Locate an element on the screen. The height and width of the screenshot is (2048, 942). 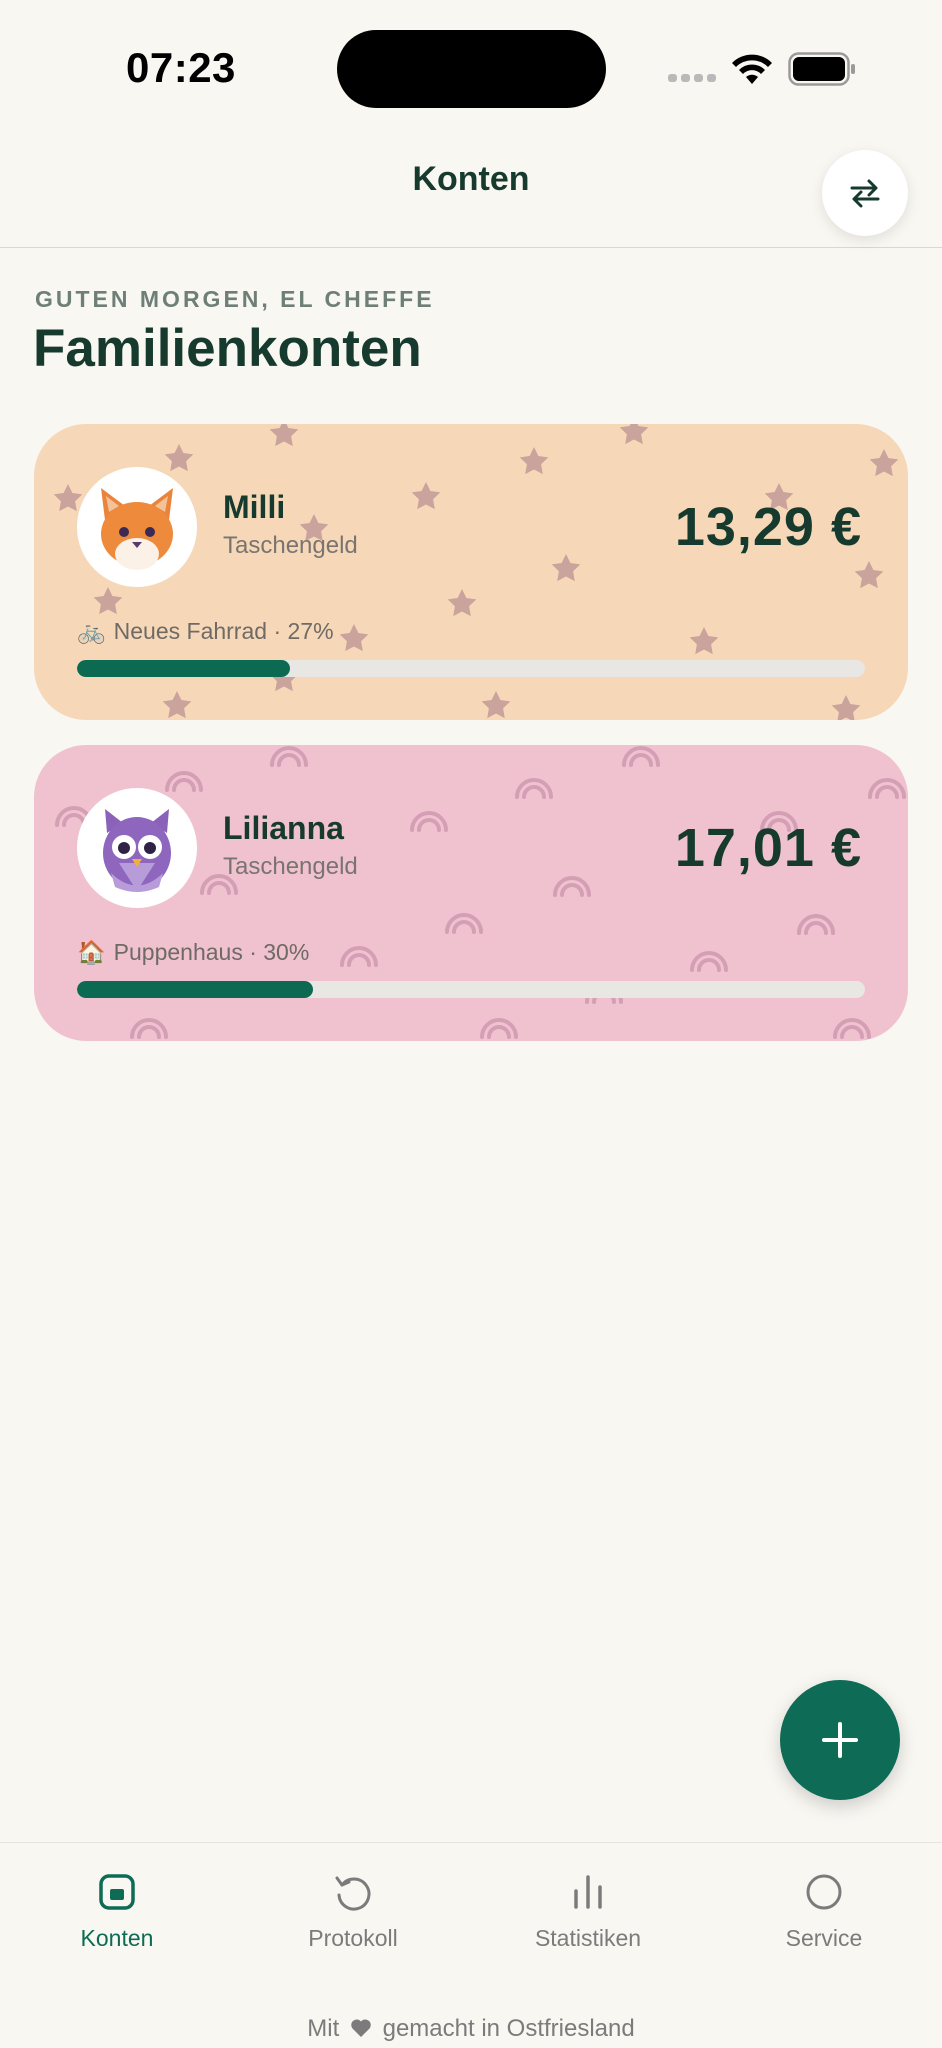
heart-icon is located at coordinates (361, 2028).